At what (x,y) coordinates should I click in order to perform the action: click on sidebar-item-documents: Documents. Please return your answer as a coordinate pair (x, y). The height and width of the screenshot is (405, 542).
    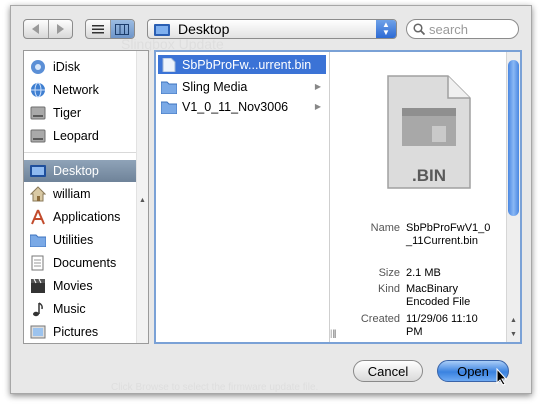
    Looking at the image, I should click on (81, 263).